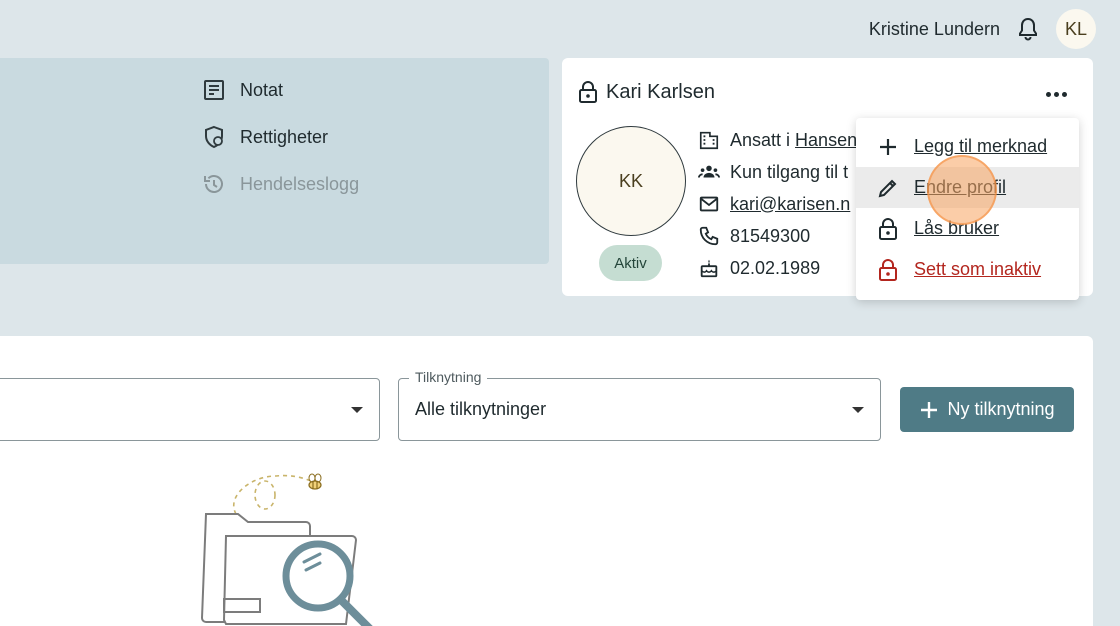 This screenshot has width=1120, height=626. I want to click on menu-item-edit-profile: Endre profil, so click(967, 187).